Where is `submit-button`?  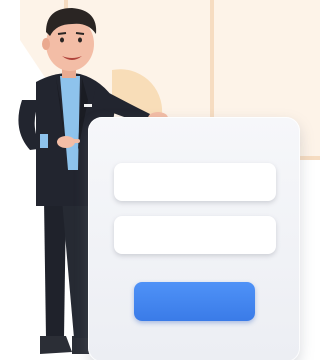 submit-button is located at coordinates (194, 301).